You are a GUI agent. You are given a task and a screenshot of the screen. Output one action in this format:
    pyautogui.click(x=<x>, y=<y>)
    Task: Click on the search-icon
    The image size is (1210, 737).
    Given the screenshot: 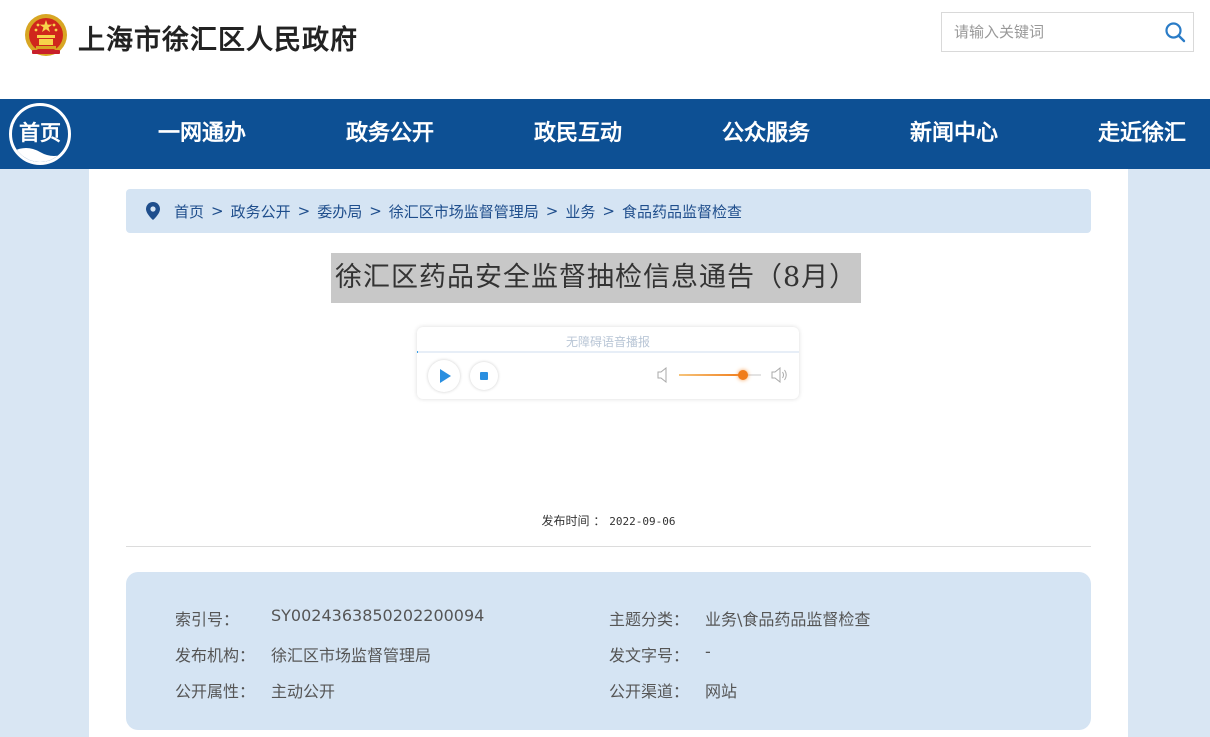 What is the action you would take?
    pyautogui.click(x=1175, y=32)
    